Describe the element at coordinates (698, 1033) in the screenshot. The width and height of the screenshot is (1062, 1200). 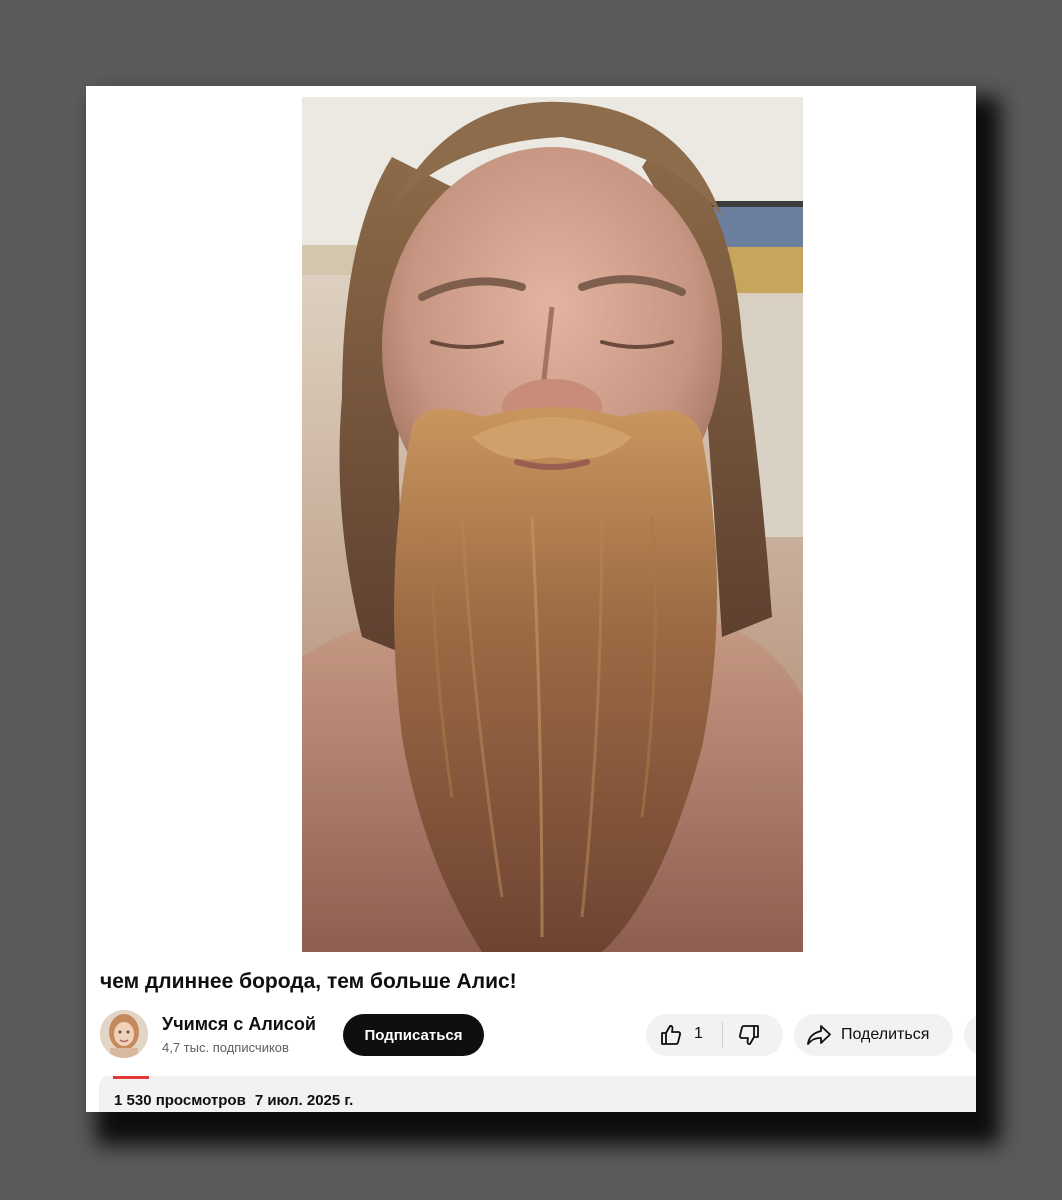
I see `like-count: 1` at that location.